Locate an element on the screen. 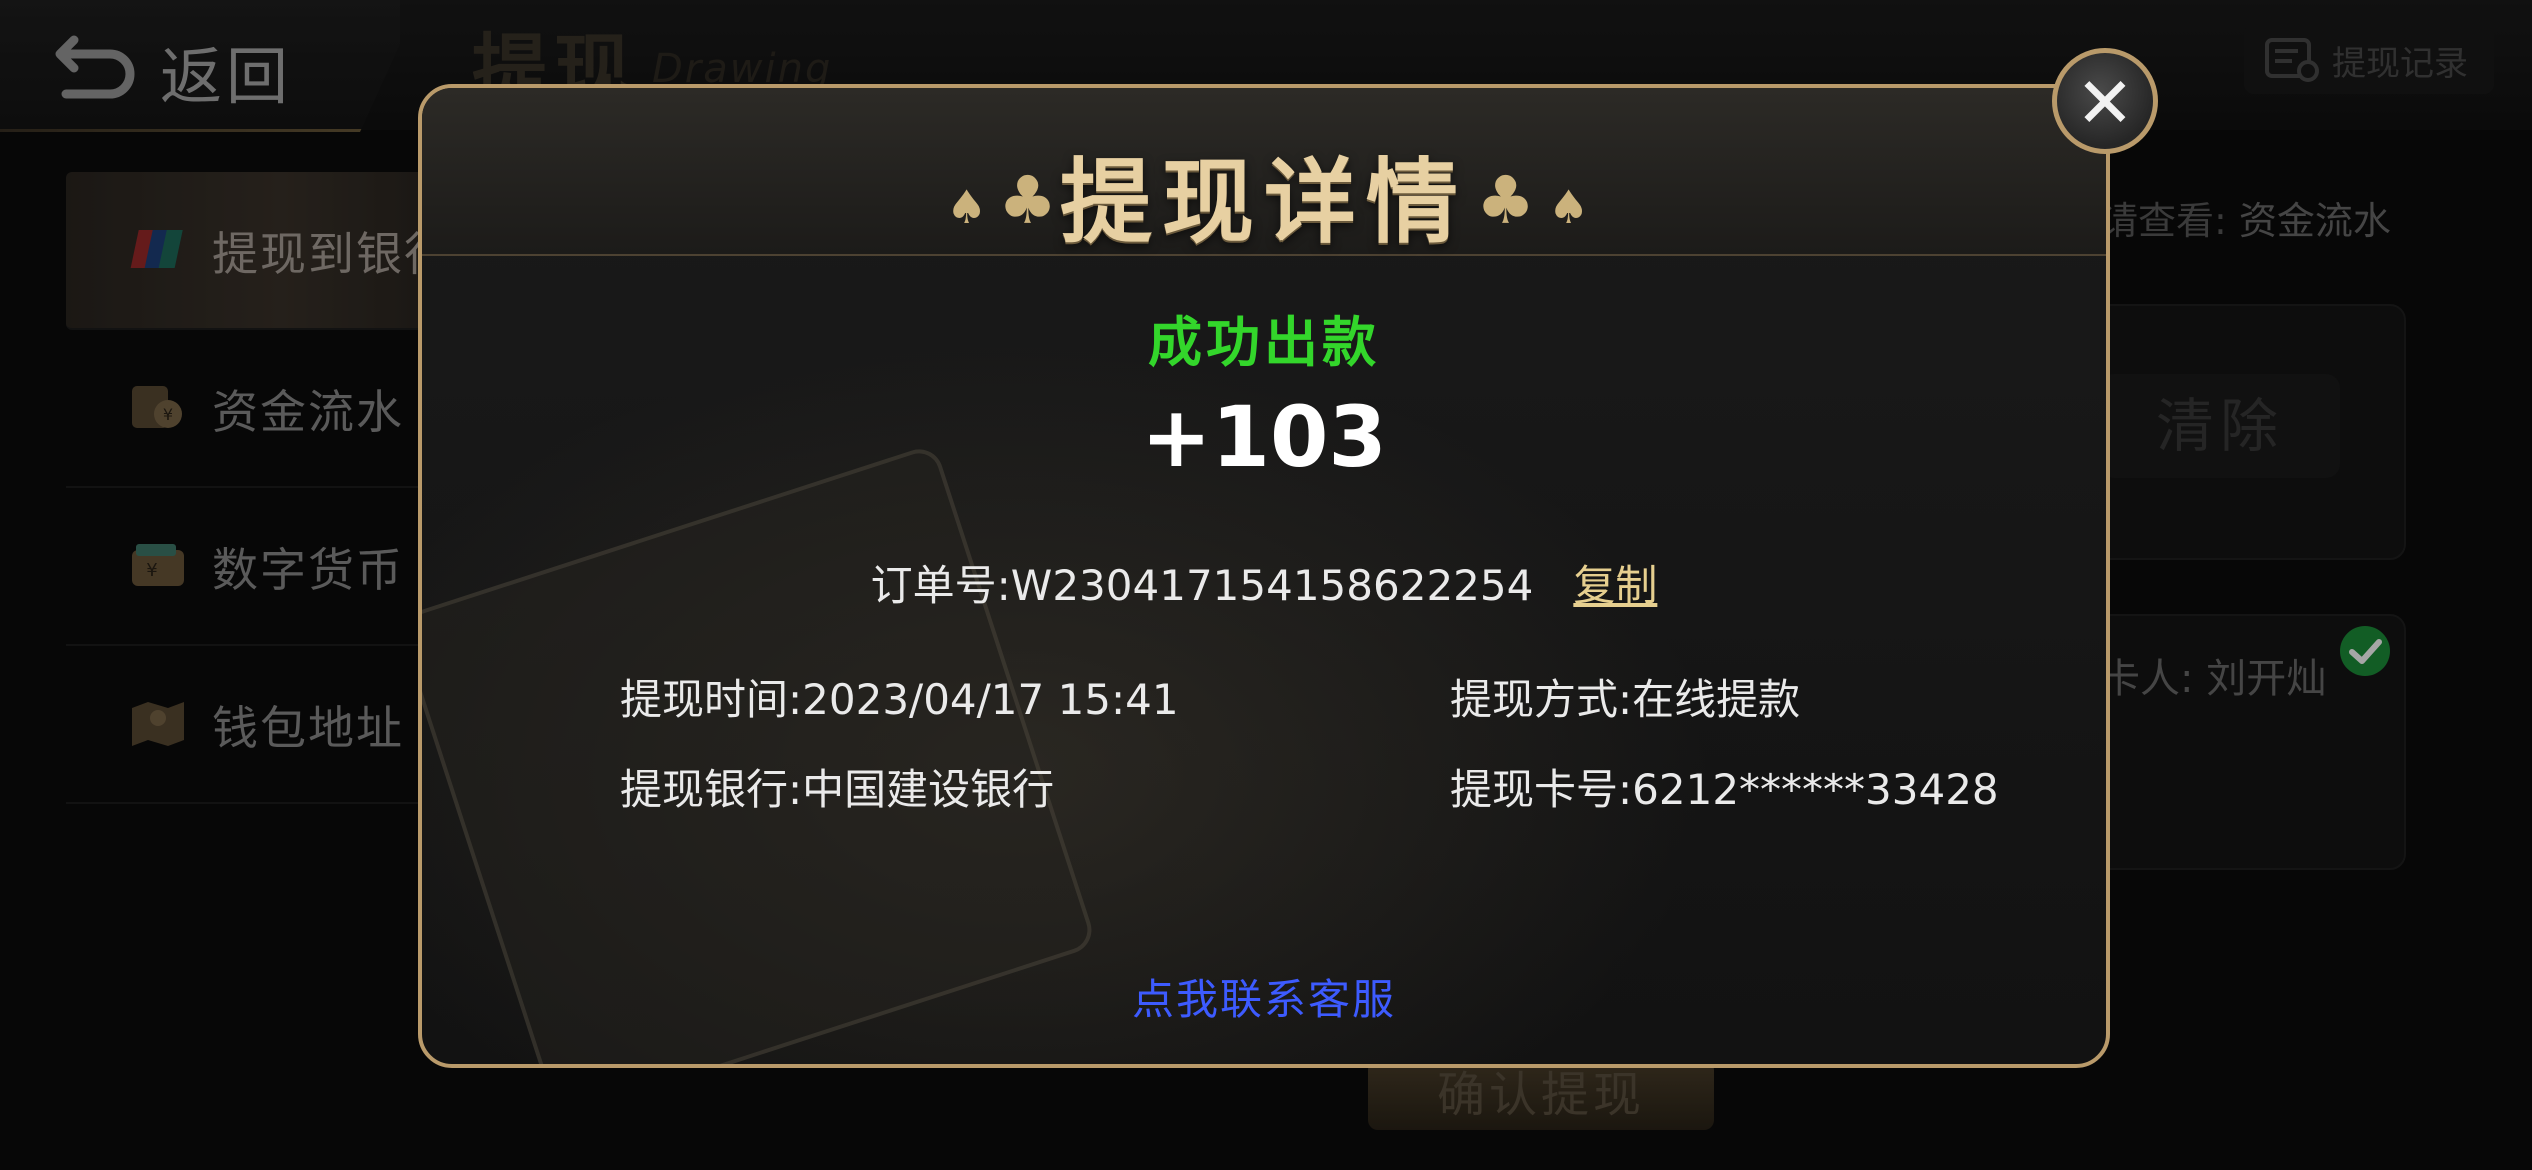  withdraw-method: 提现方式:在线提款 is located at coordinates (1625, 699).